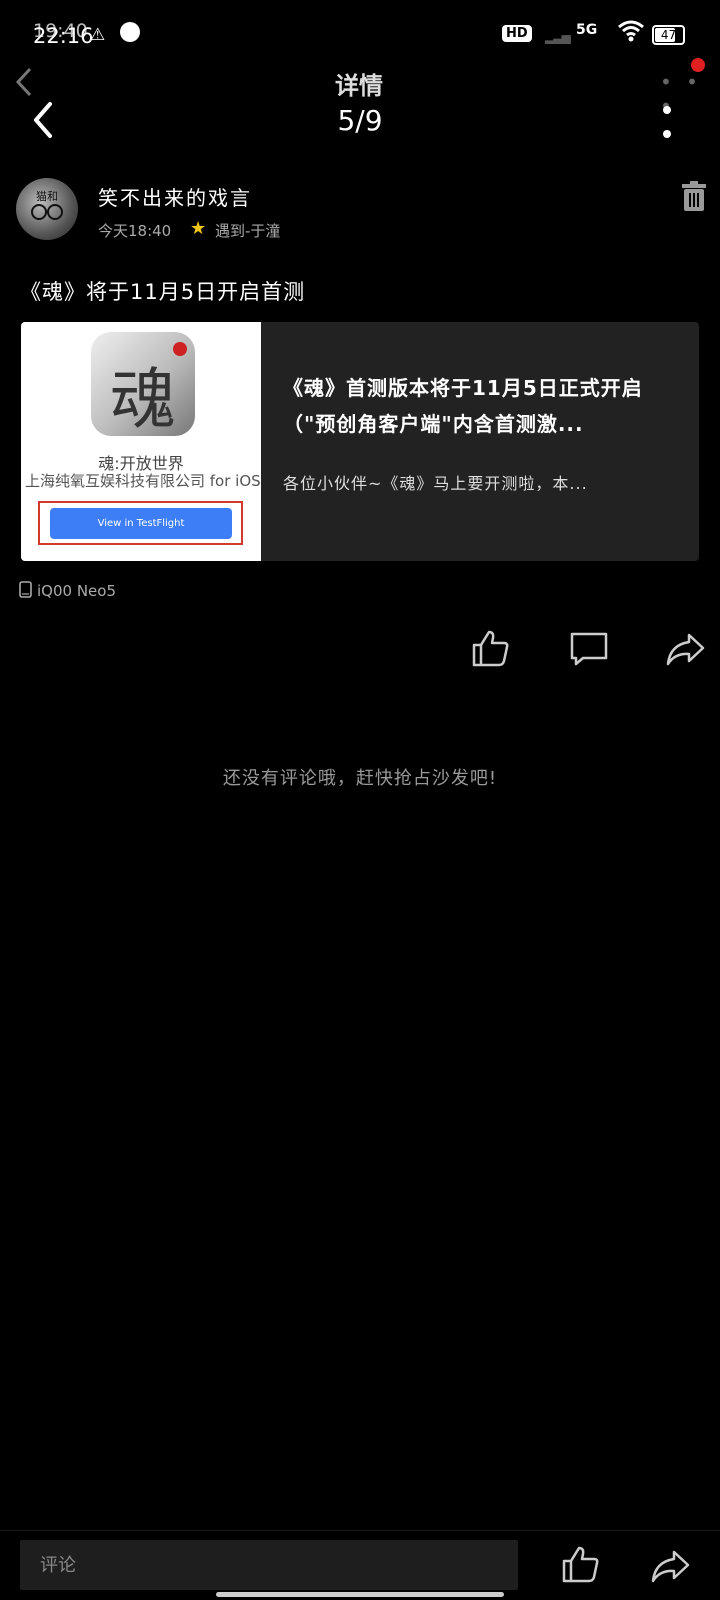  I want to click on more-vertical-icon, so click(667, 123).